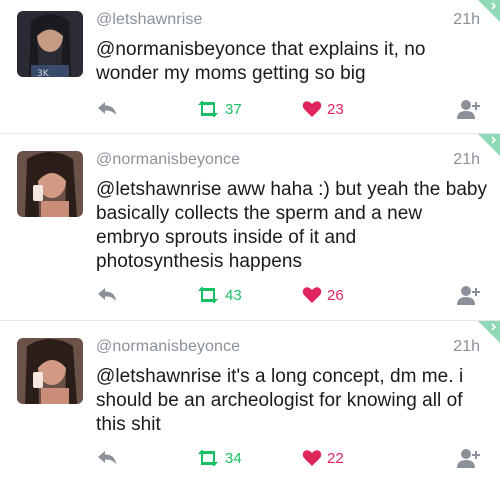 The image size is (500, 479). Describe the element at coordinates (335, 458) in the screenshot. I see `like-count: 22` at that location.